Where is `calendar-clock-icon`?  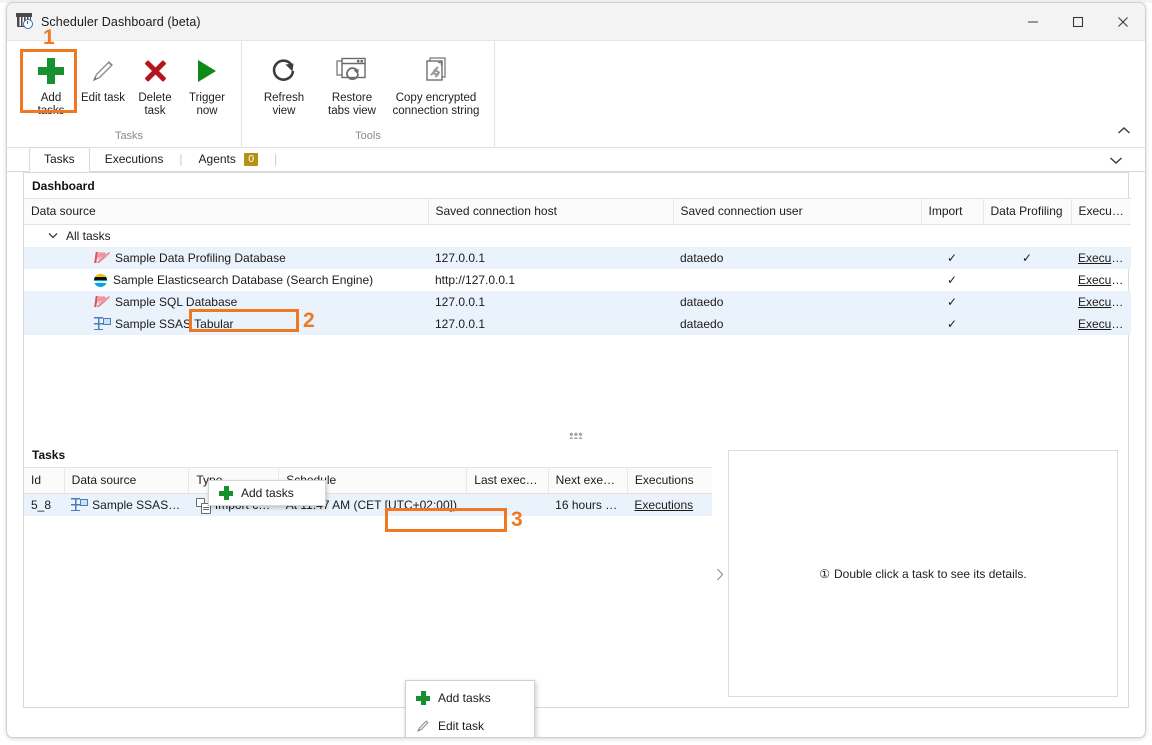 calendar-clock-icon is located at coordinates (24, 21).